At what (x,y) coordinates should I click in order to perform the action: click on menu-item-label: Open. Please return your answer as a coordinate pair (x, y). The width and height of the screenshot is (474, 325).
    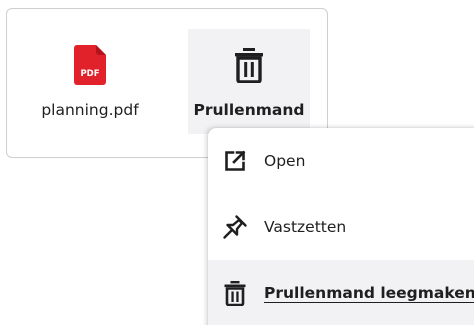
    Looking at the image, I should click on (285, 161).